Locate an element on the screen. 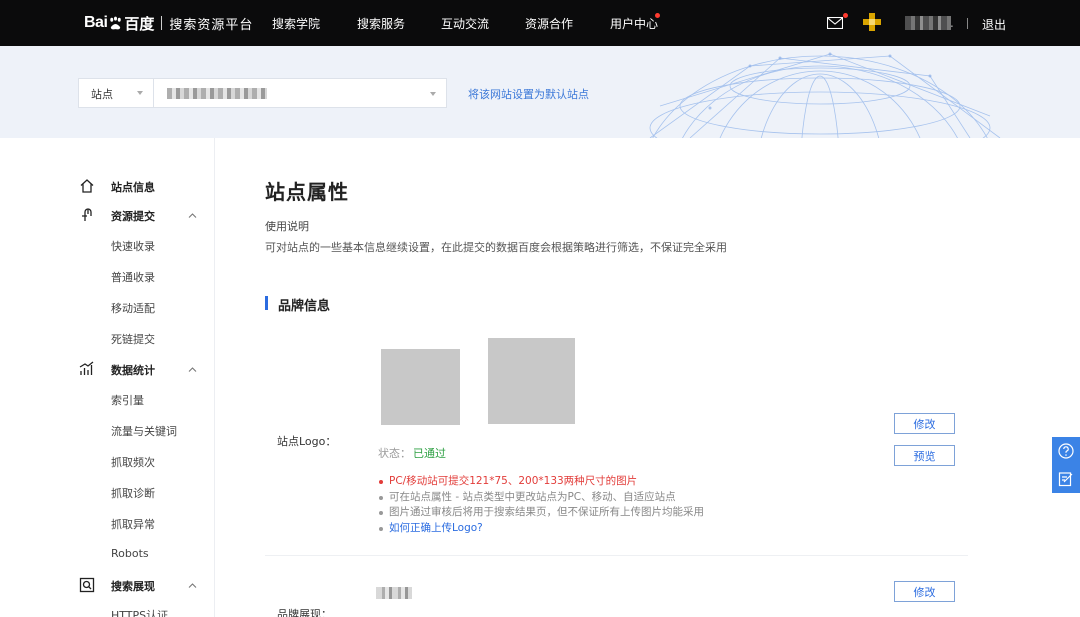  help-icon is located at coordinates (1066, 451).